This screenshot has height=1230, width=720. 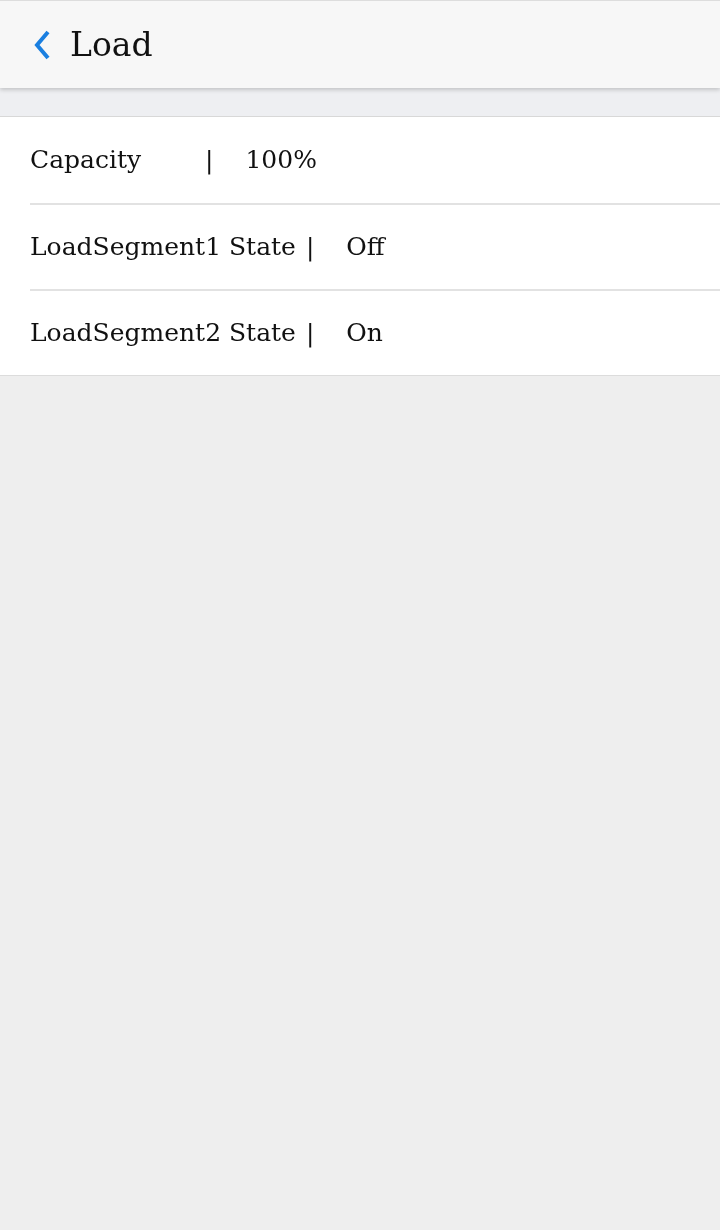 What do you see at coordinates (163, 333) in the screenshot?
I see `row-label: LoadSegment2 State` at bounding box center [163, 333].